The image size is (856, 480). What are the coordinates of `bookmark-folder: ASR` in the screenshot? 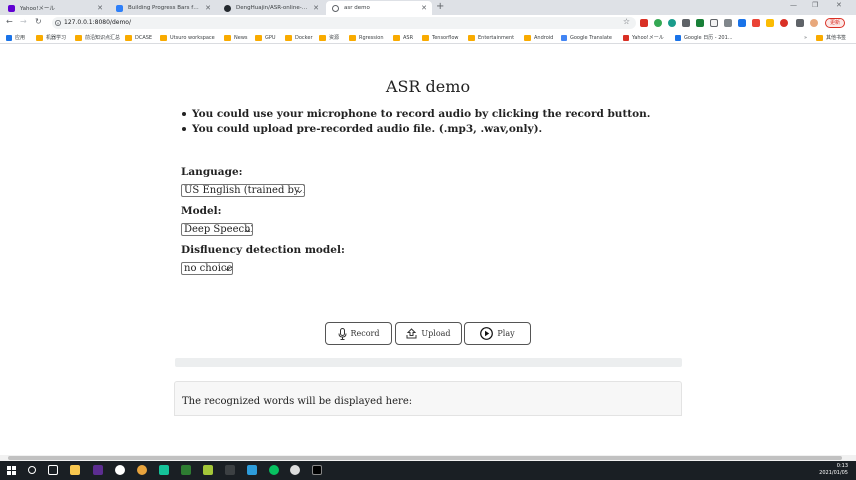 It's located at (403, 37).